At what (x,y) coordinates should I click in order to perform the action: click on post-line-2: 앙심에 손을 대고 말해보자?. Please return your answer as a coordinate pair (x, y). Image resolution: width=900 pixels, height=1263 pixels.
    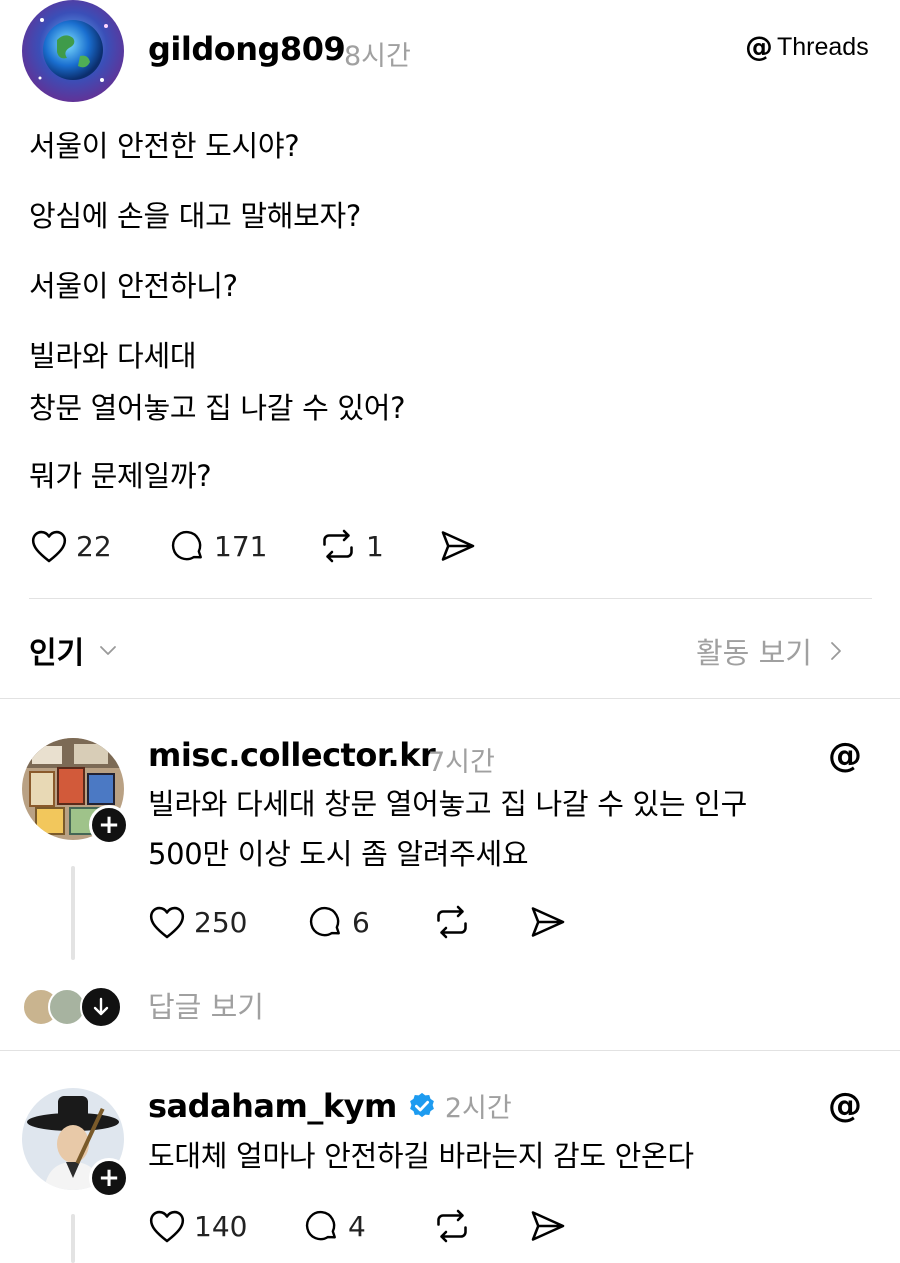
    Looking at the image, I should click on (195, 216).